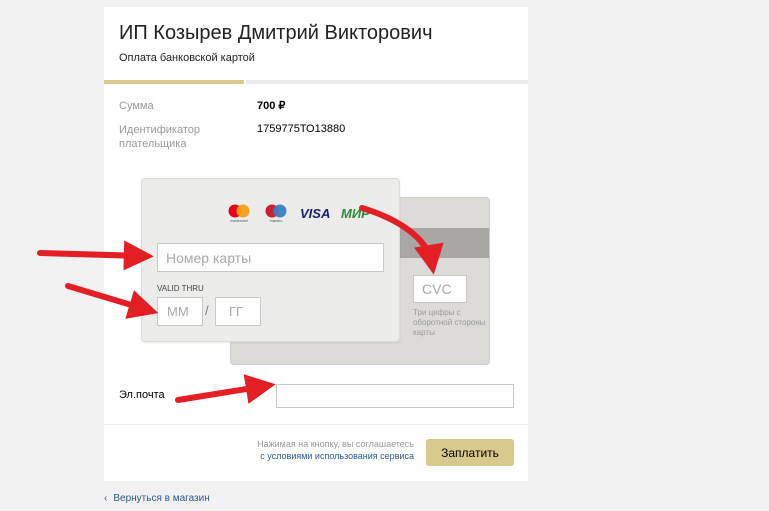 Image resolution: width=769 pixels, height=511 pixels. I want to click on visa-icon: VISA, so click(315, 213).